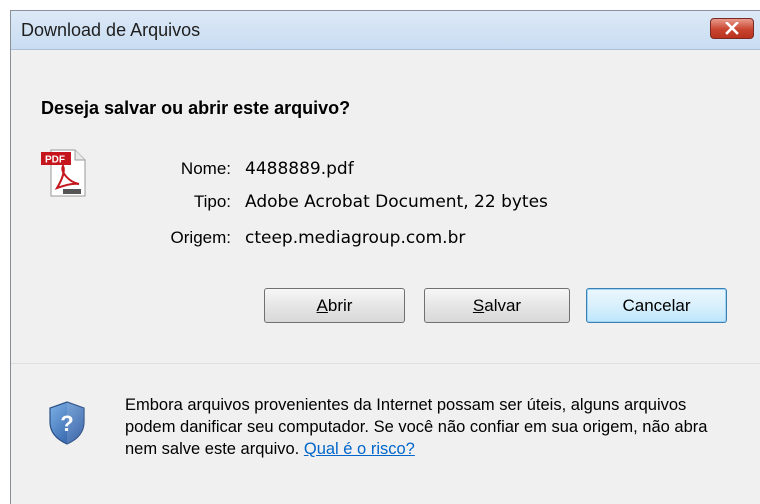 This screenshot has width=760, height=504. Describe the element at coordinates (212, 201) in the screenshot. I see `type-label: Tipo:` at that location.